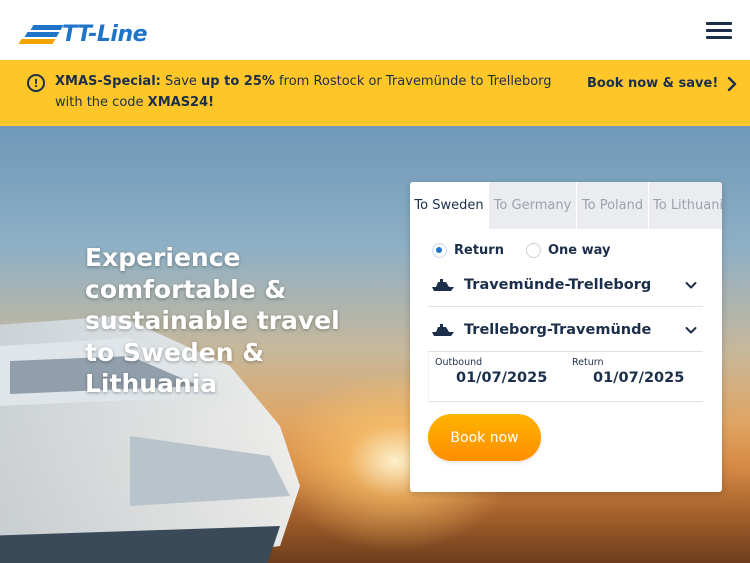 Image resolution: width=750 pixels, height=563 pixels. I want to click on tab-to-sweden: To Sweden, so click(449, 205).